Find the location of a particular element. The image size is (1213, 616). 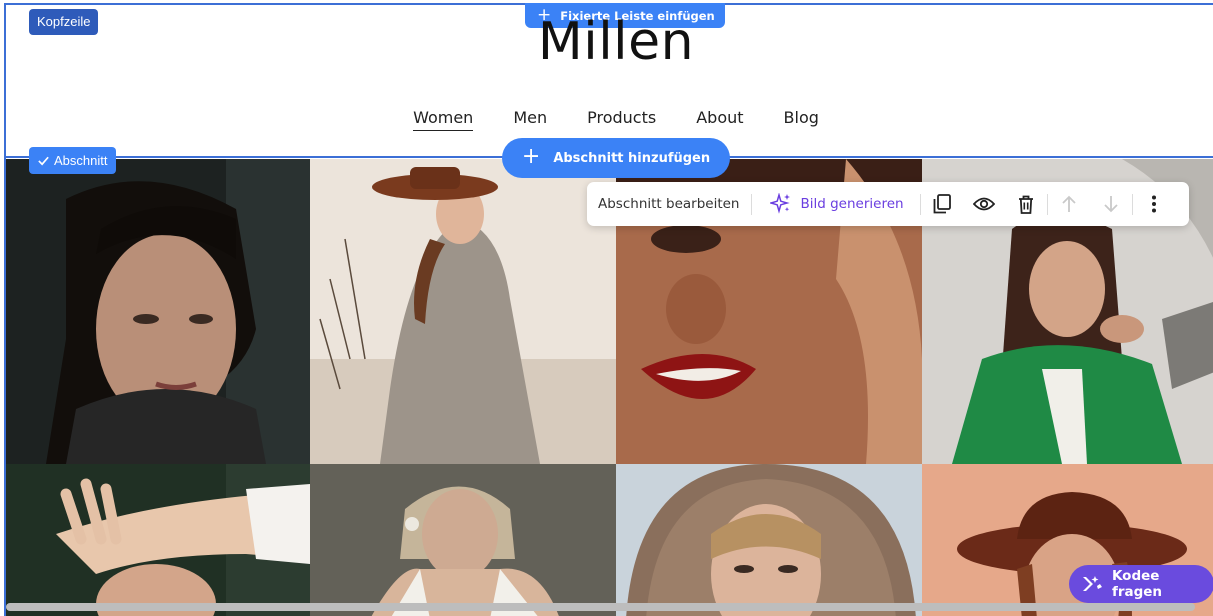

plus-icon: + is located at coordinates (531, 156).